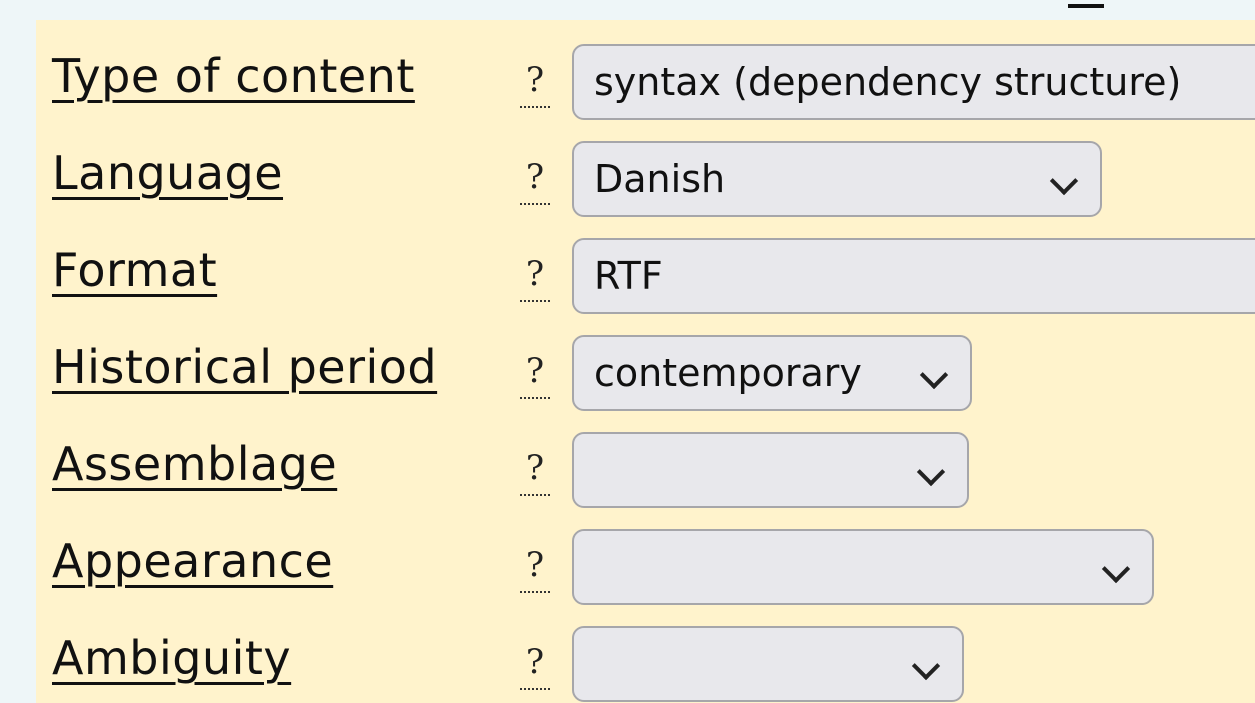 The height and width of the screenshot is (703, 1255). I want to click on format-value: RTF, so click(628, 276).